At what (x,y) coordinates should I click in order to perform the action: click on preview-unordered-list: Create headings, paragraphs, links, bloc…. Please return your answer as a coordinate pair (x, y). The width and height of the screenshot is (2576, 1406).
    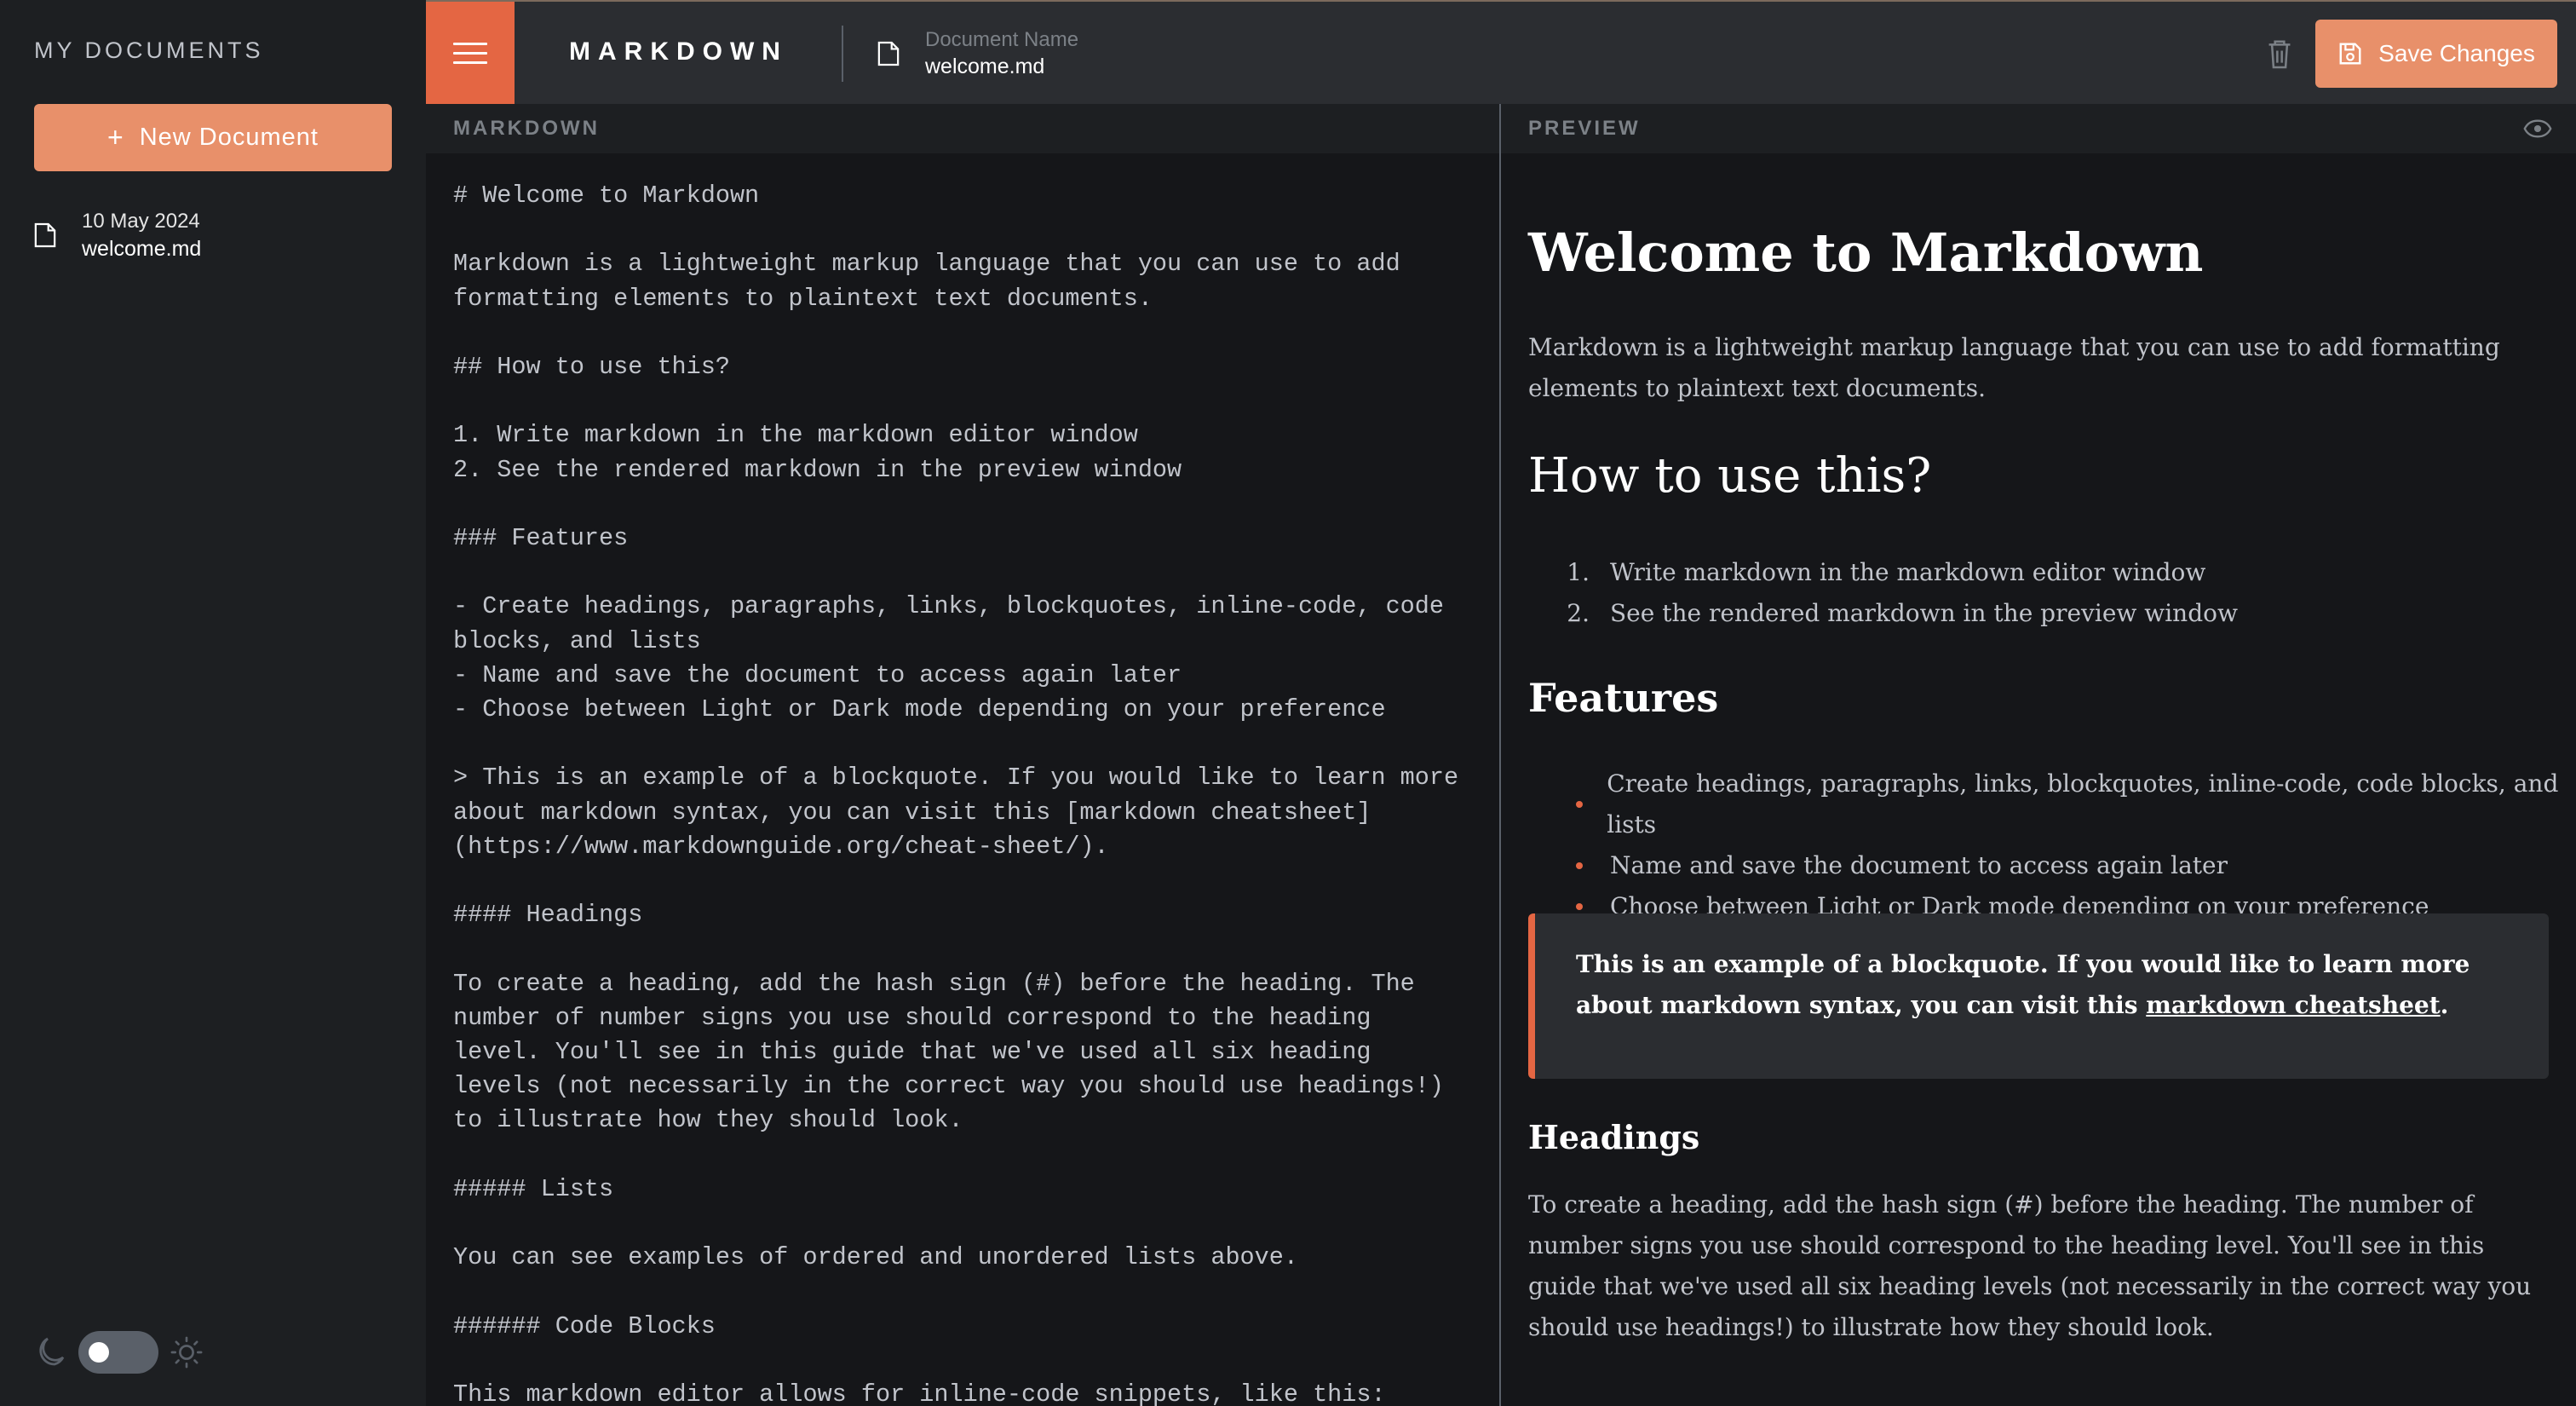
    Looking at the image, I should click on (2052, 845).